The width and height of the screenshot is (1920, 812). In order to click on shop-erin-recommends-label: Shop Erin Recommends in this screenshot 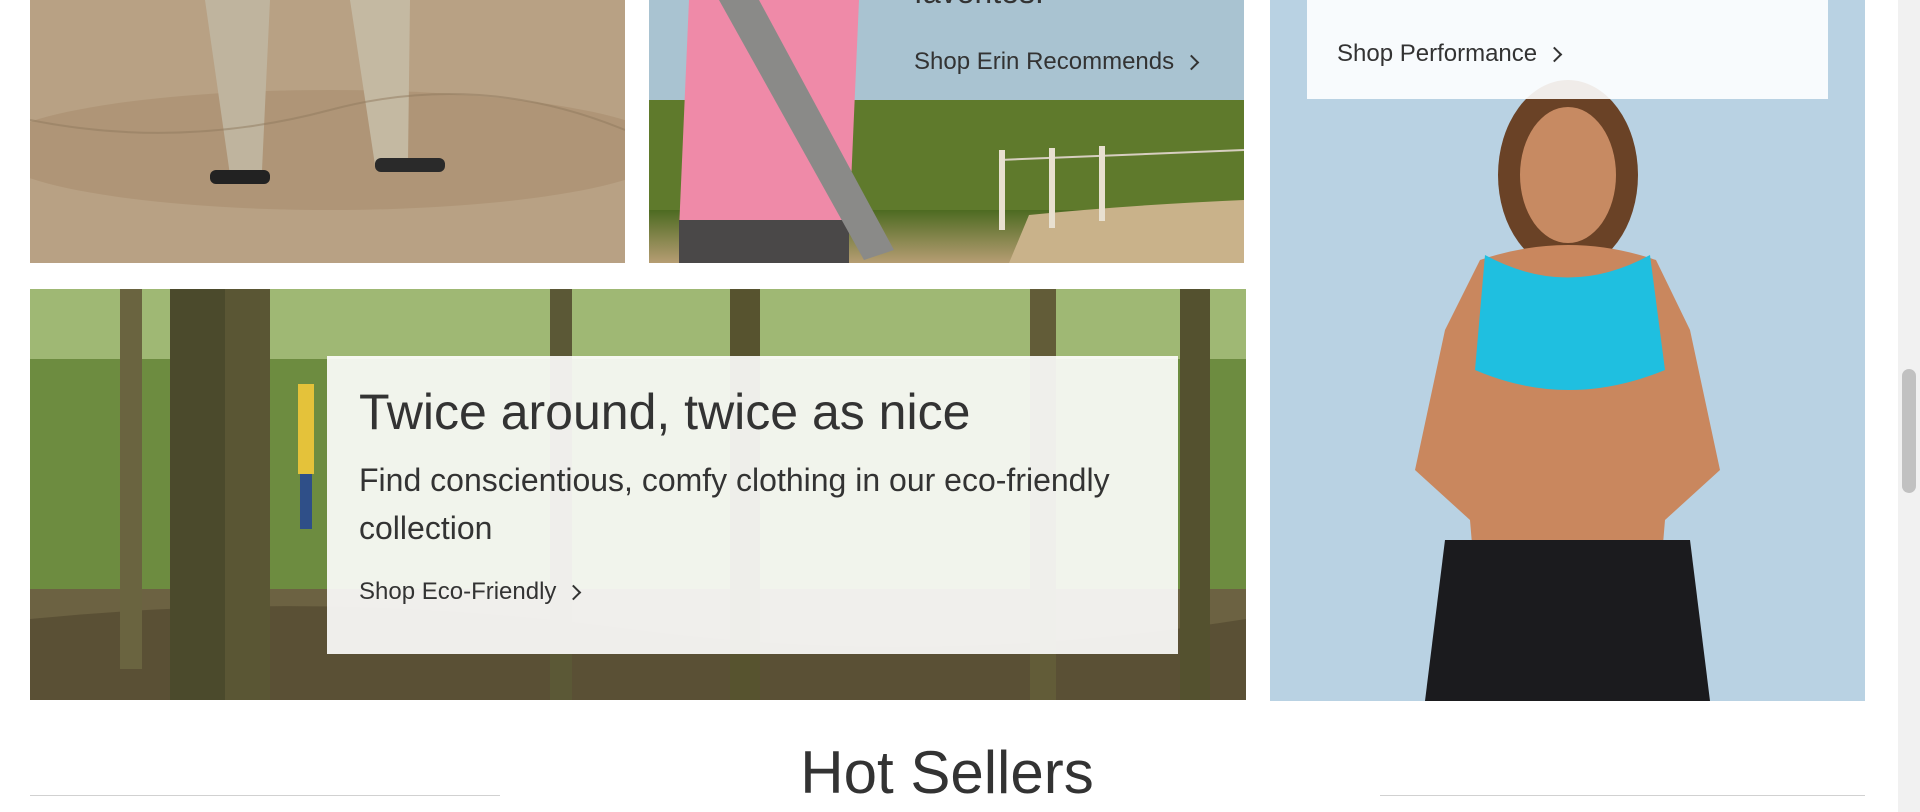, I will do `click(1044, 61)`.